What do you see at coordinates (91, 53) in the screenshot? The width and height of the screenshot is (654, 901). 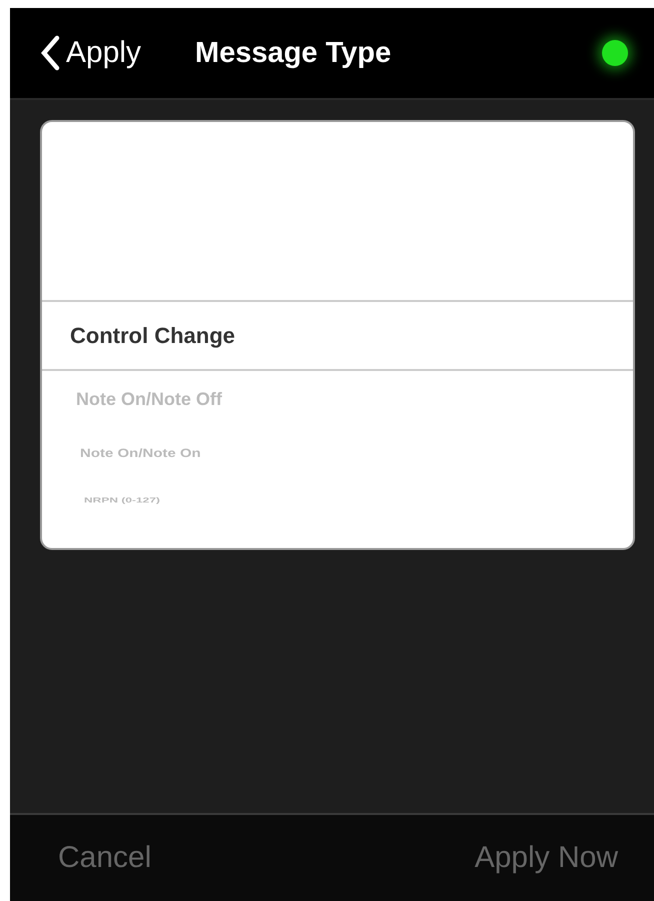 I see `back-button: Apply` at bounding box center [91, 53].